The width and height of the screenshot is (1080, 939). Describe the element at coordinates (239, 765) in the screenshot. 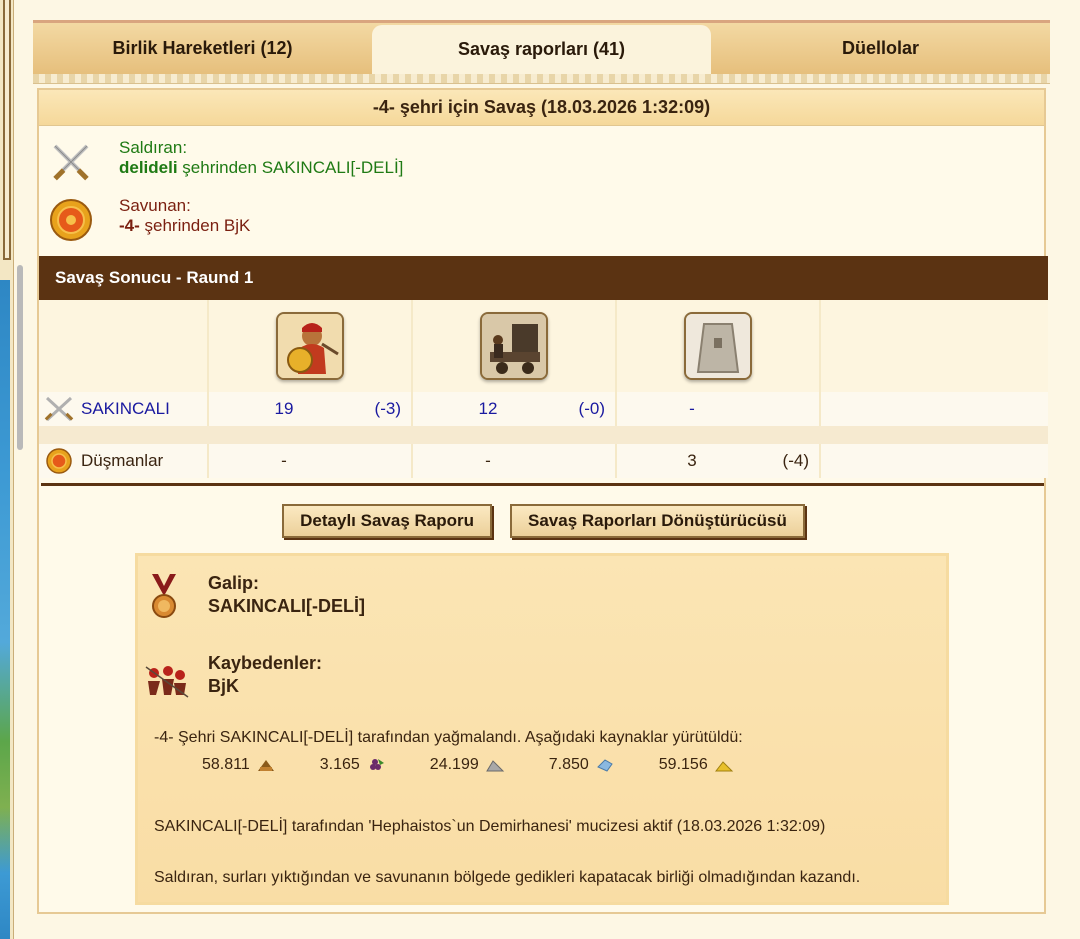

I see `resource-wood: 58.811` at that location.